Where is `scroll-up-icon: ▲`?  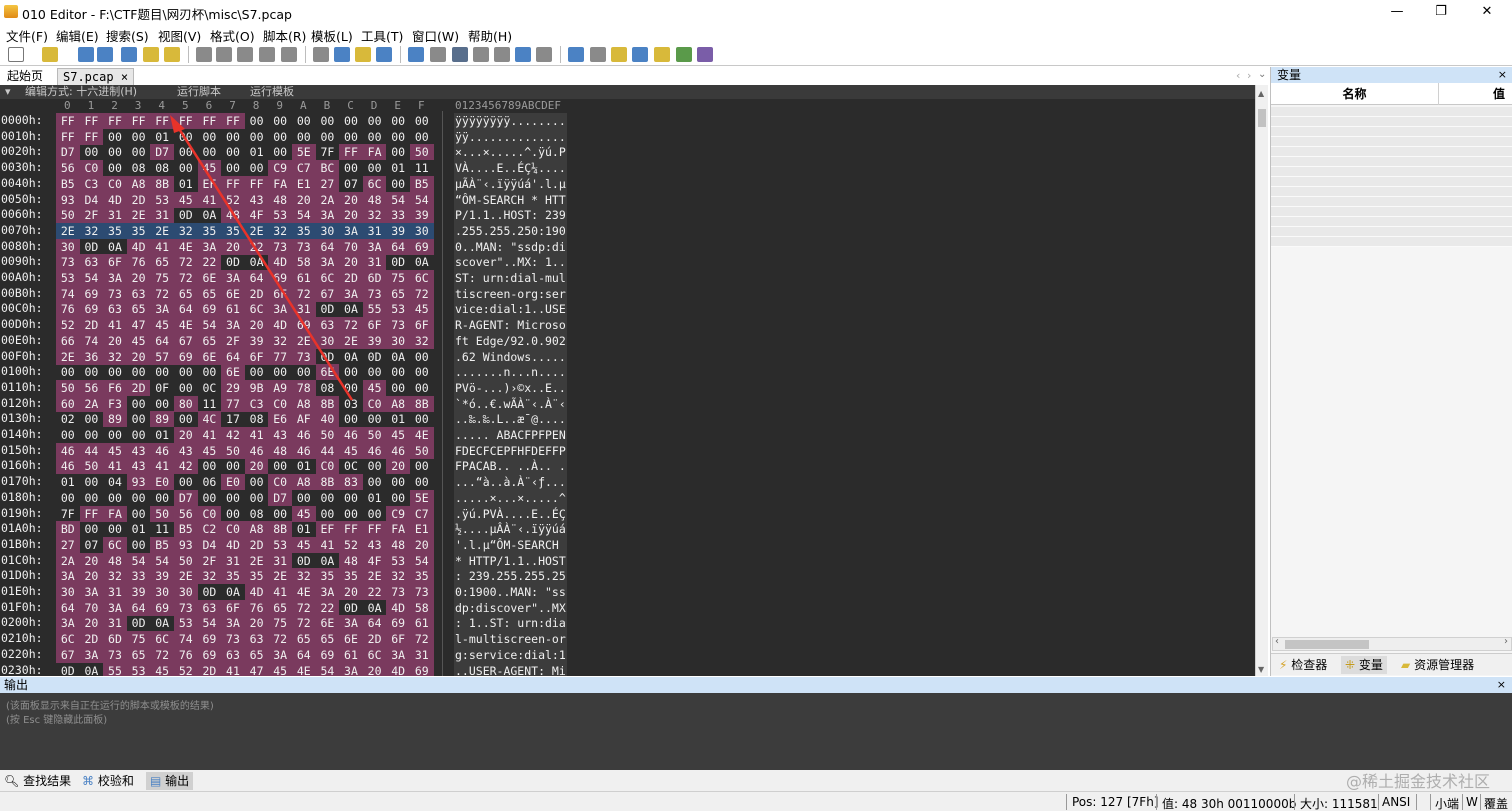
scroll-up-icon: ▲ is located at coordinates (1261, 93).